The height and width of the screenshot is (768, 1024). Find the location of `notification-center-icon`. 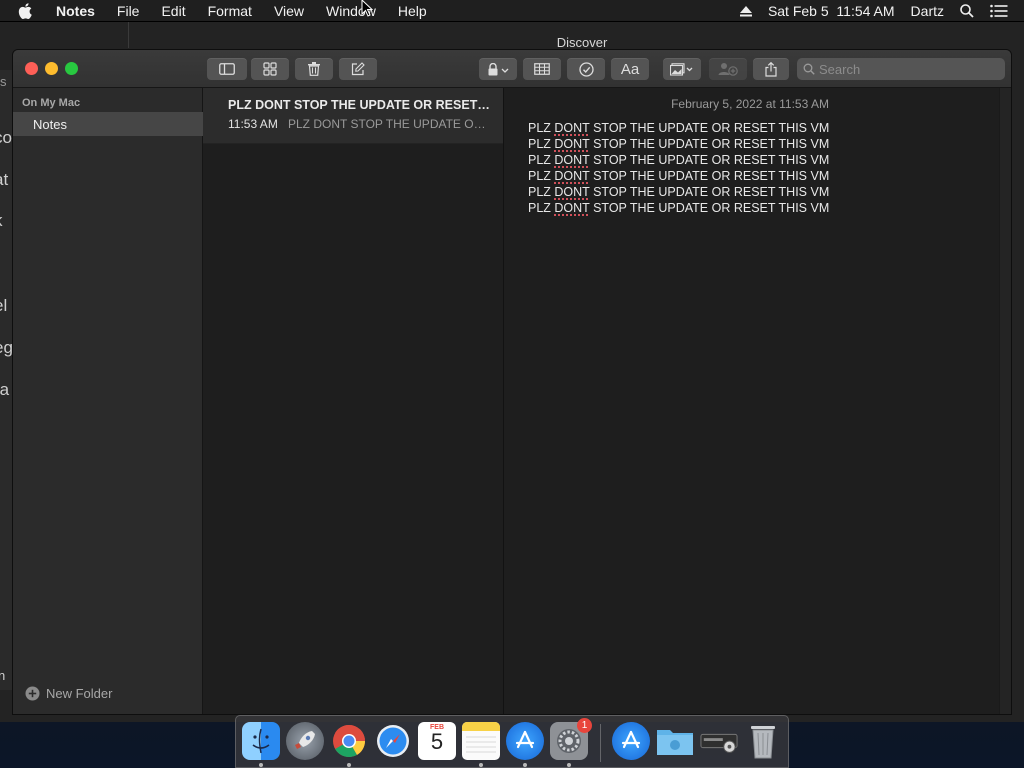

notification-center-icon is located at coordinates (999, 11).